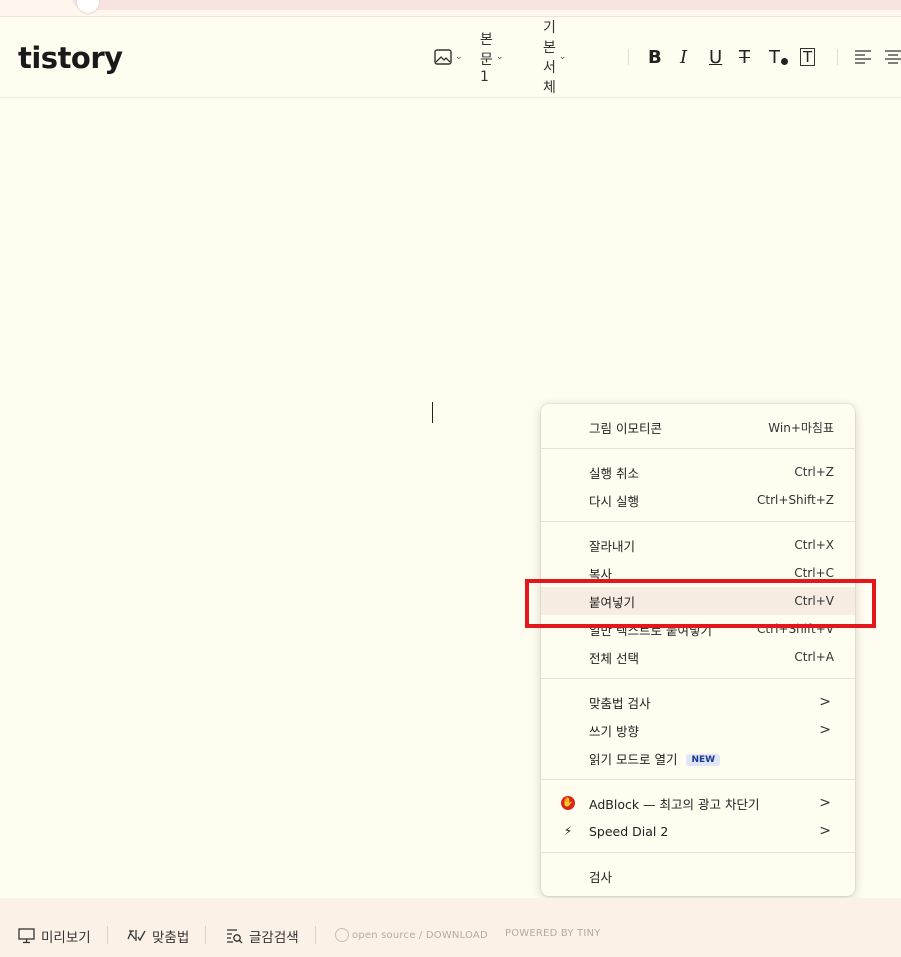 This screenshot has height=957, width=901. Describe the element at coordinates (342, 935) in the screenshot. I see `open-source-icon` at that location.